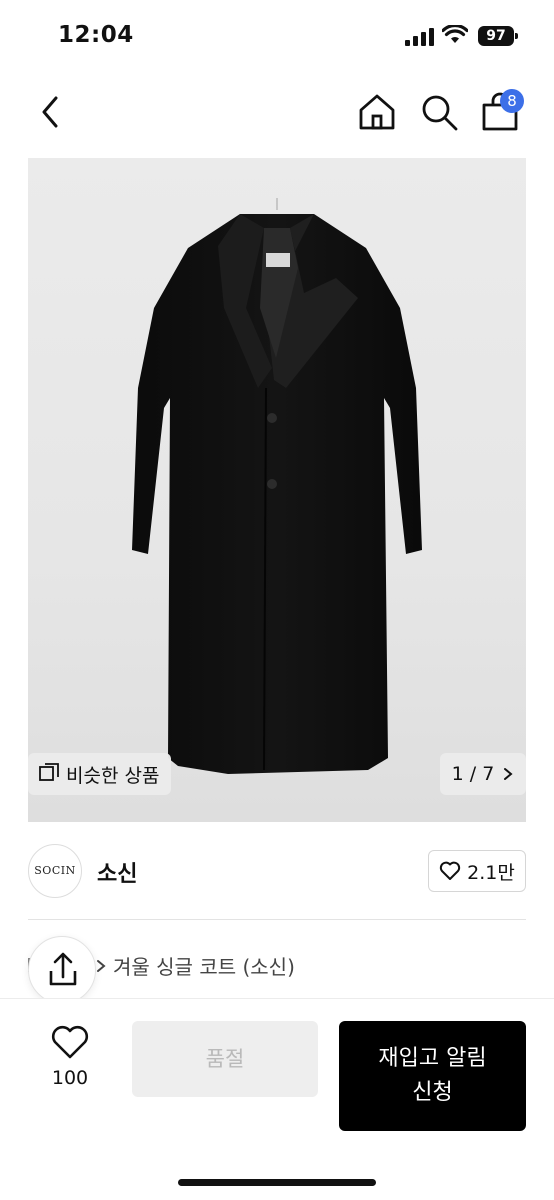 The height and width of the screenshot is (1200, 554). I want to click on cellular-signal-icon, so click(419, 37).